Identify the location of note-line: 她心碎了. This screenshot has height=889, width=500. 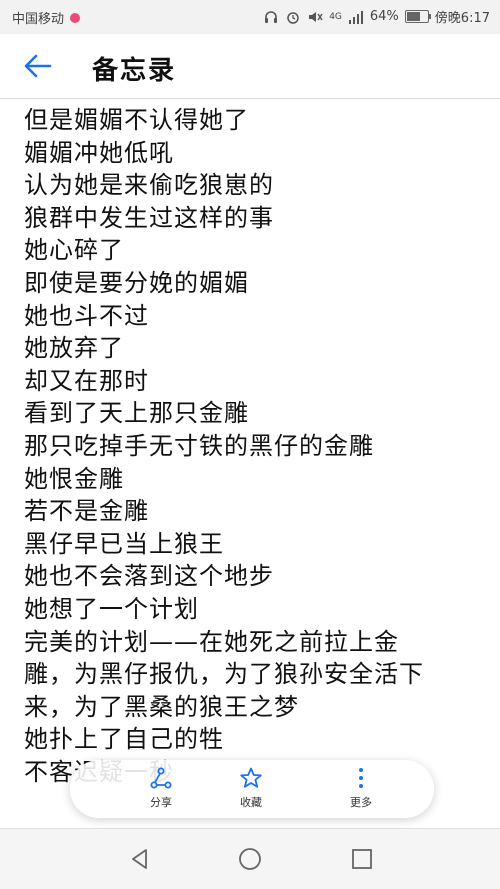
(74, 250).